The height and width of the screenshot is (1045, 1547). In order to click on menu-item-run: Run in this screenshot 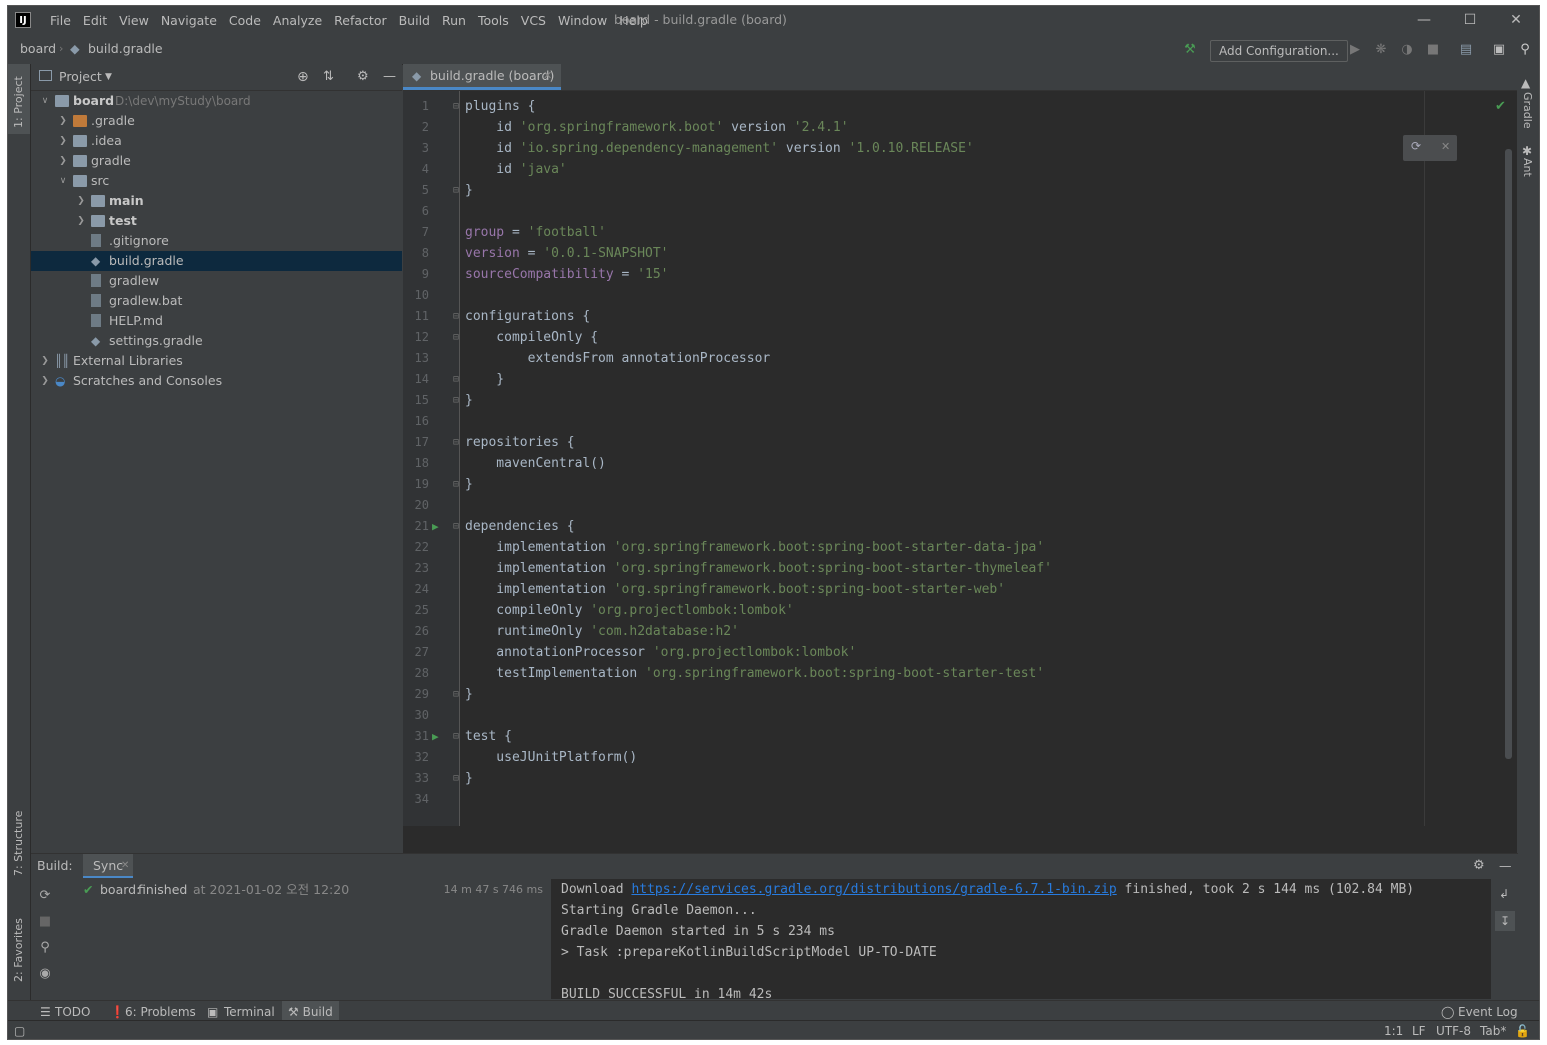, I will do `click(454, 21)`.